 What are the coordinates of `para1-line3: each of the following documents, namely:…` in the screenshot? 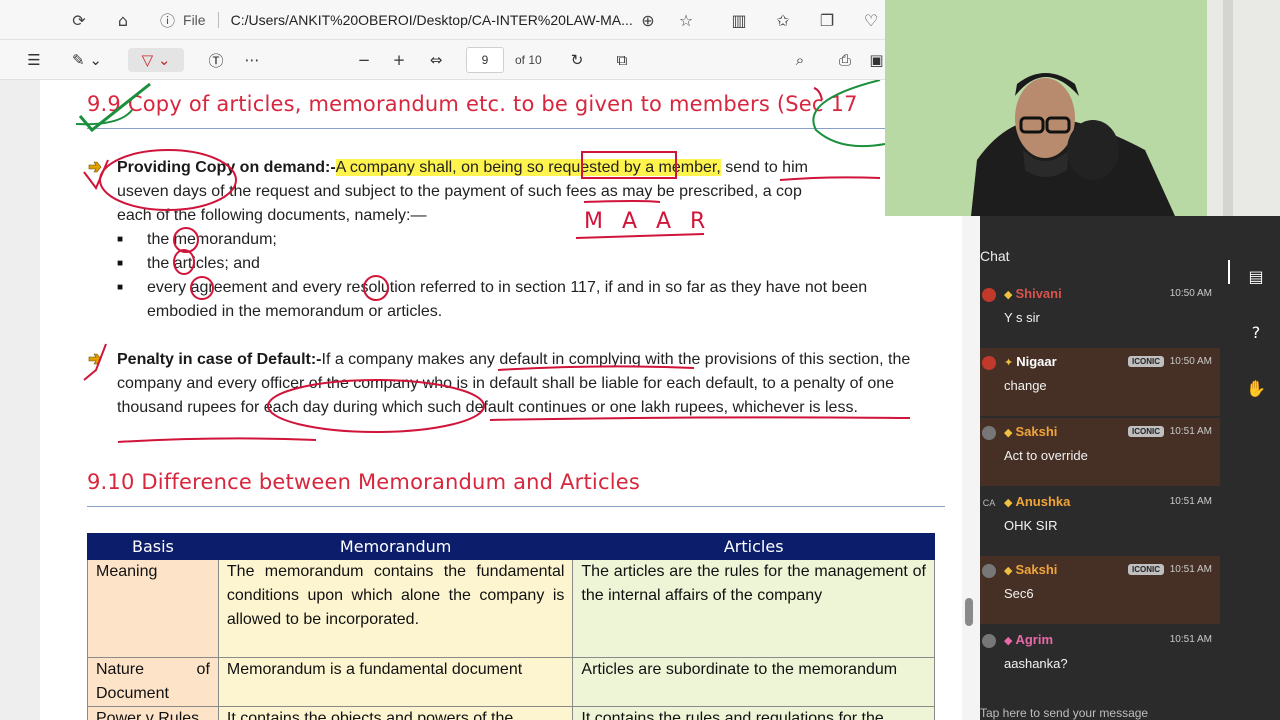 It's located at (272, 215).